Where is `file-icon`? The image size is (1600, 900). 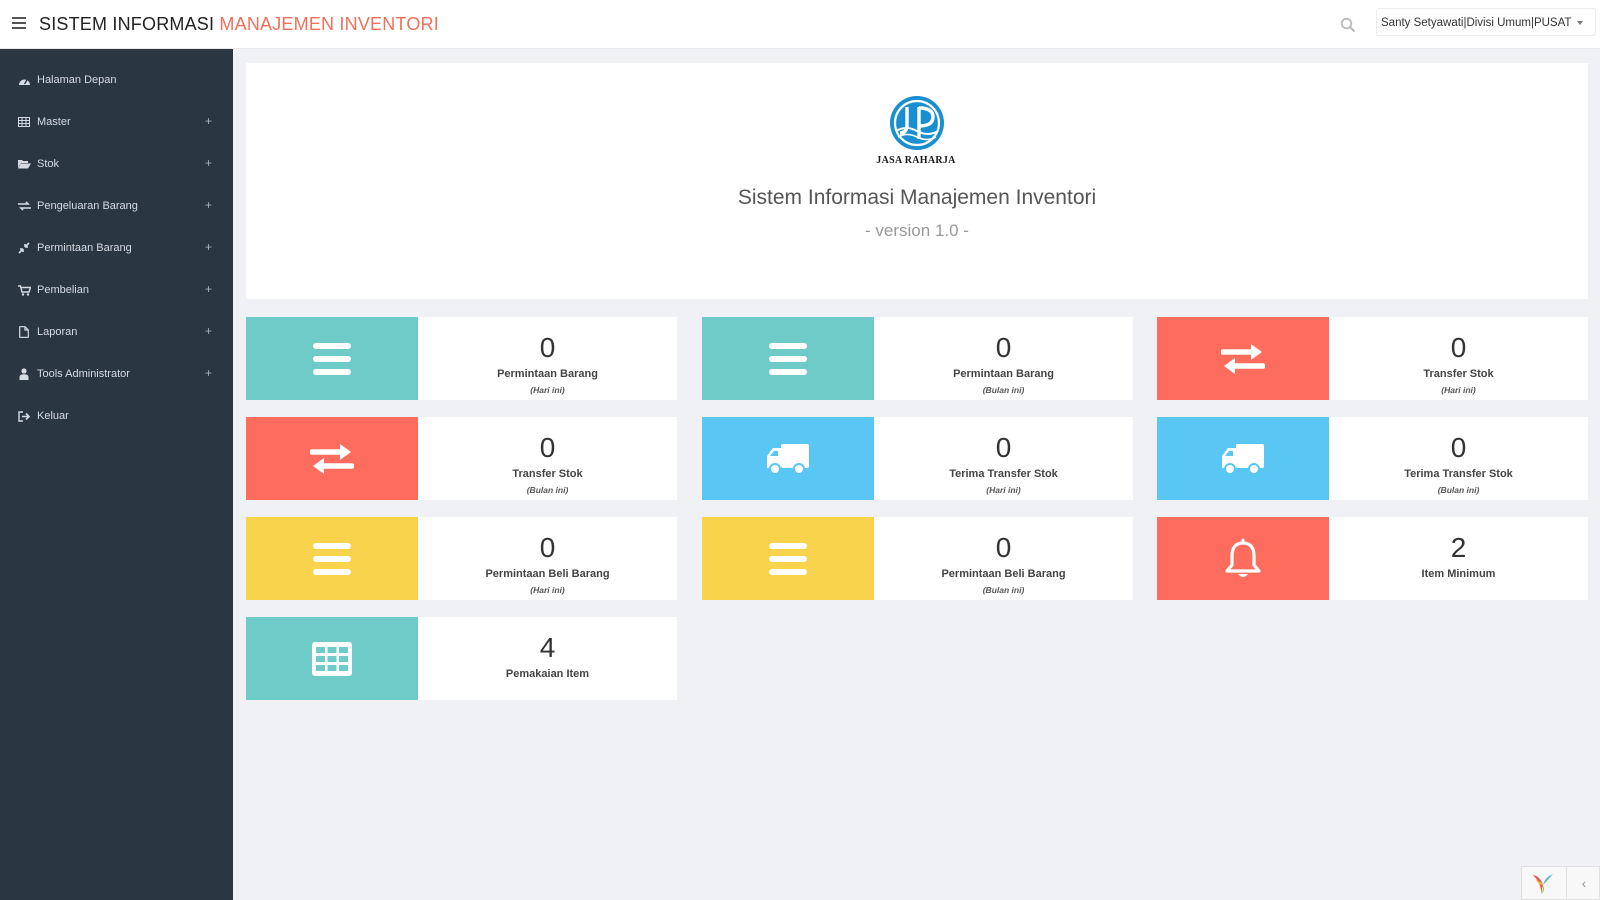 file-icon is located at coordinates (24, 332).